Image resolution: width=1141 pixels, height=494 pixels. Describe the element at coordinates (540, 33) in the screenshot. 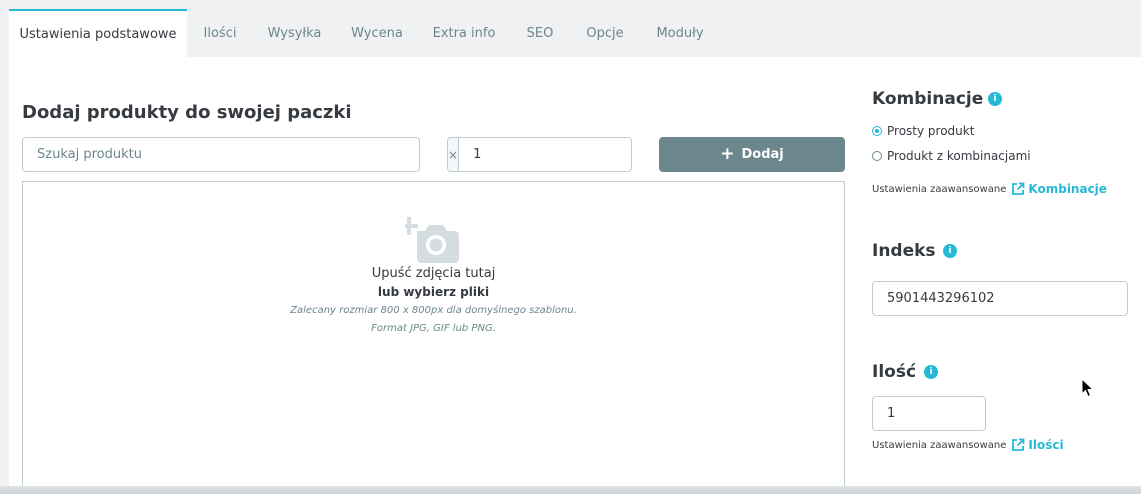

I see `tab-seo: SEO` at that location.